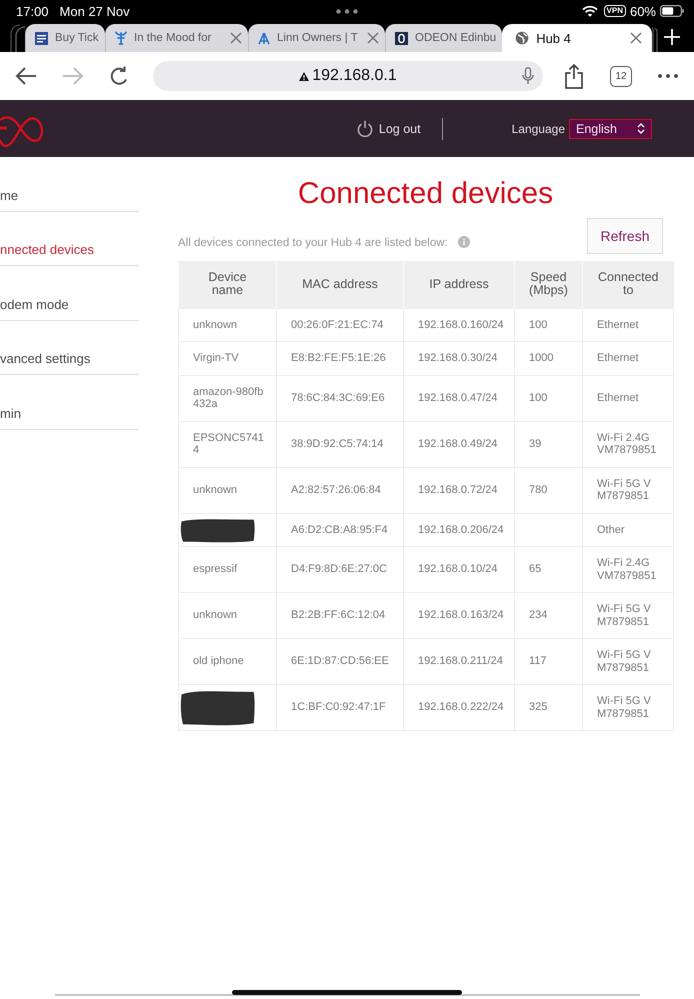 Image resolution: width=694 pixels, height=999 pixels. What do you see at coordinates (459, 358) in the screenshot?
I see `table-cell: 192.168.0.30/24` at bounding box center [459, 358].